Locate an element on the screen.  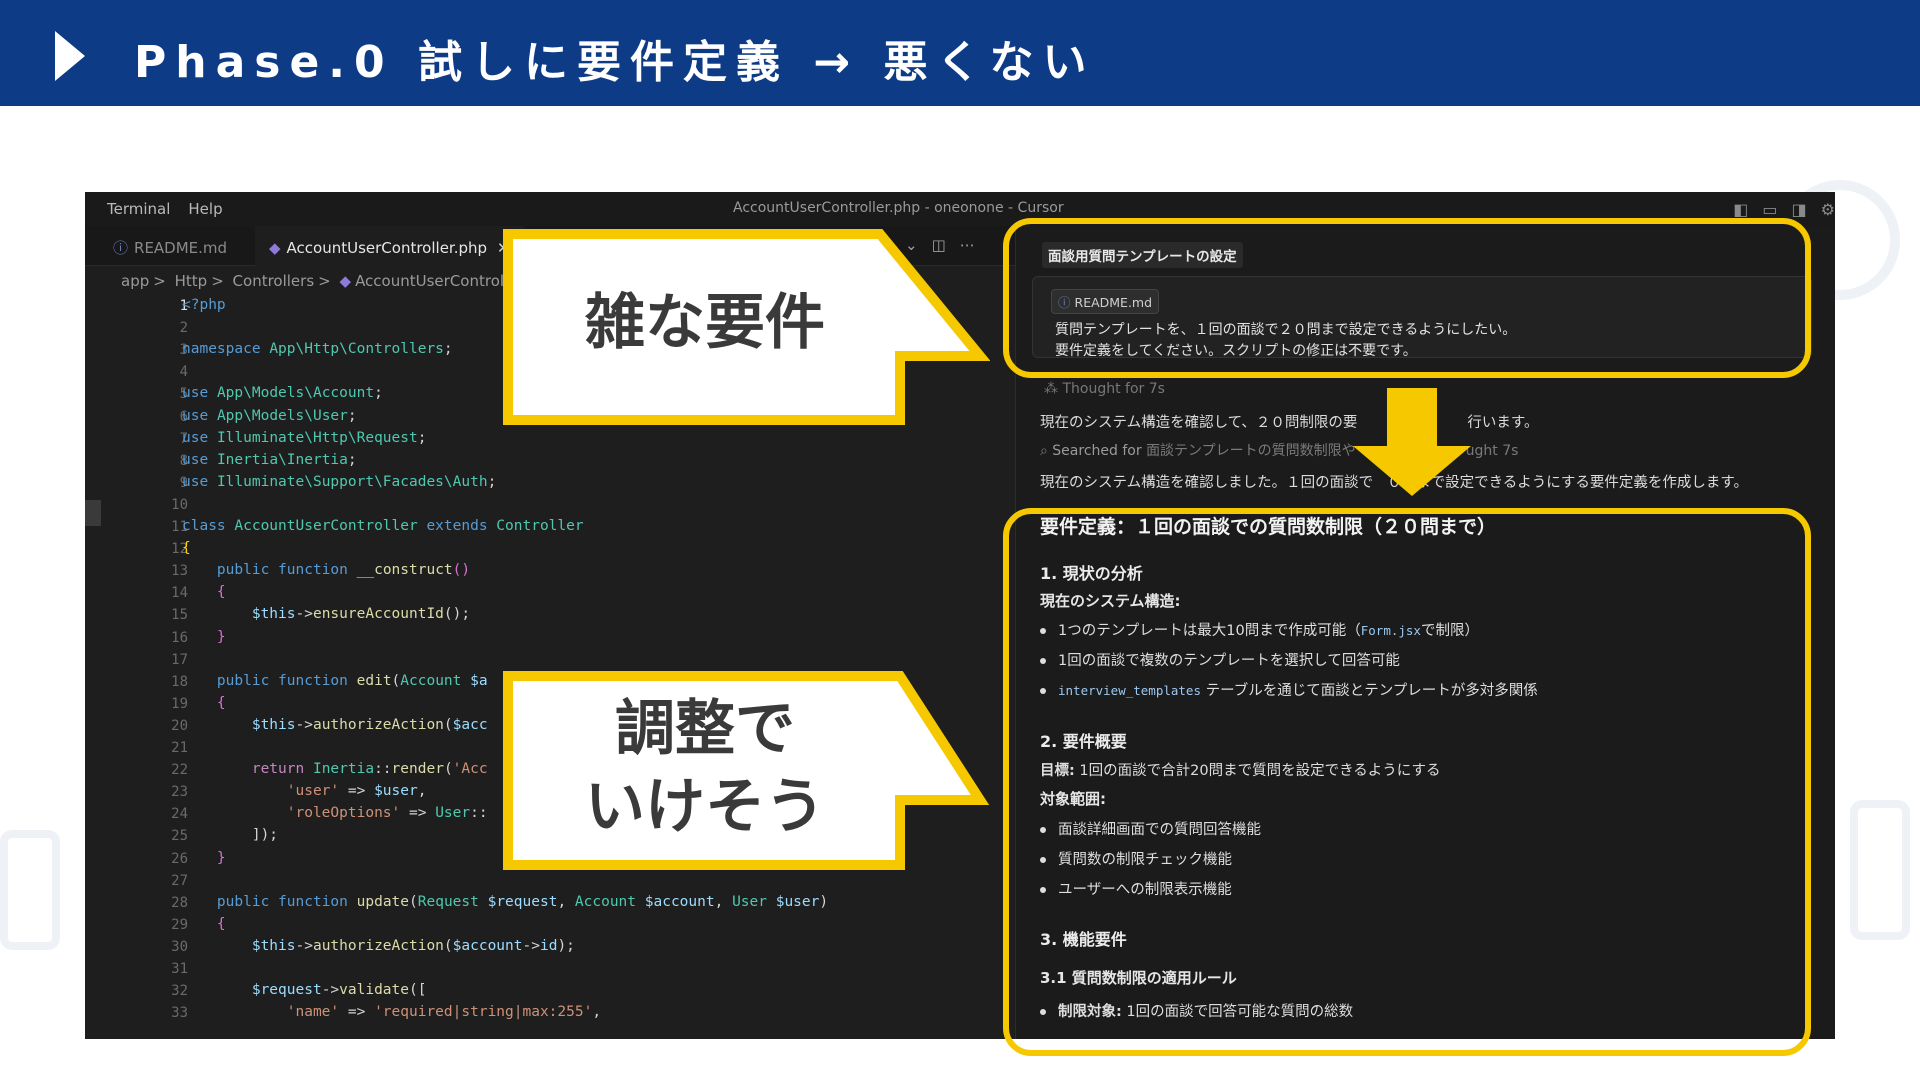
code-line: namespace App\Http\Controllers; is located at coordinates (317, 349).